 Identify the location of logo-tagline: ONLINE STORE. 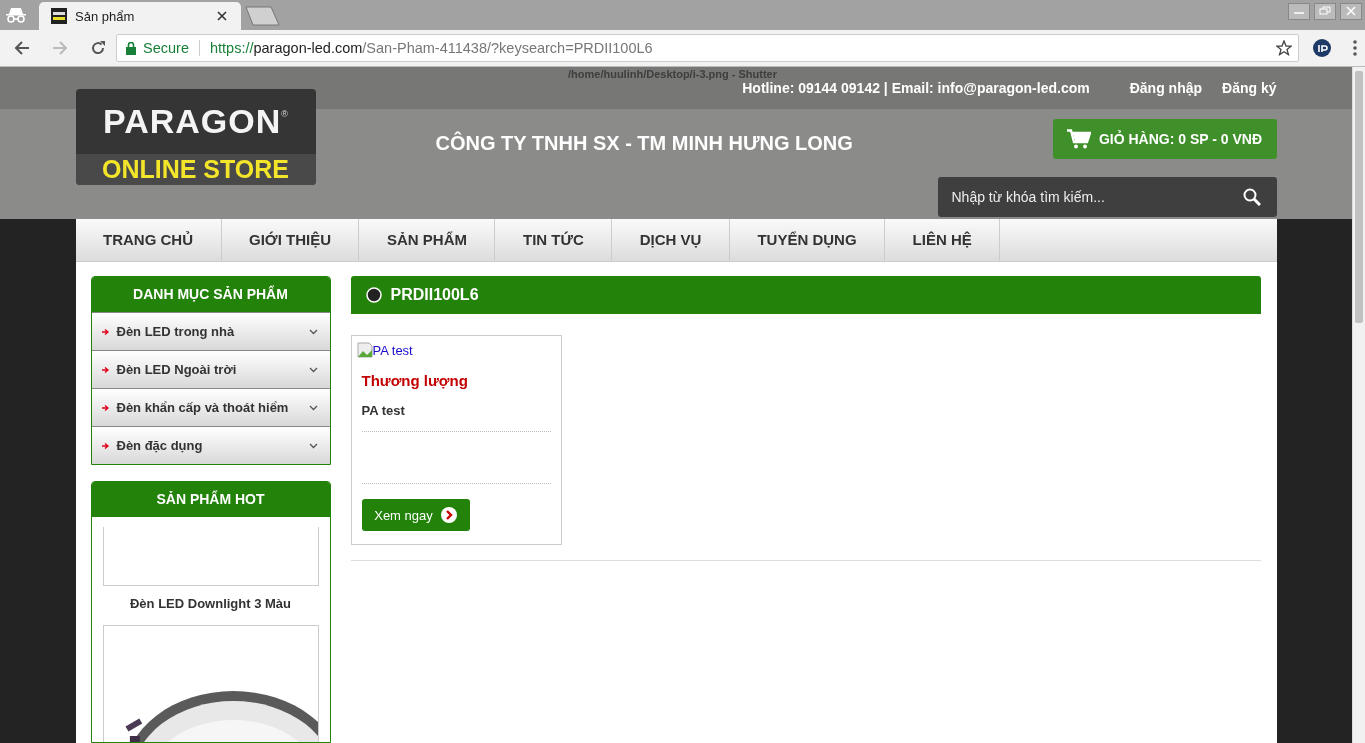
(195, 169).